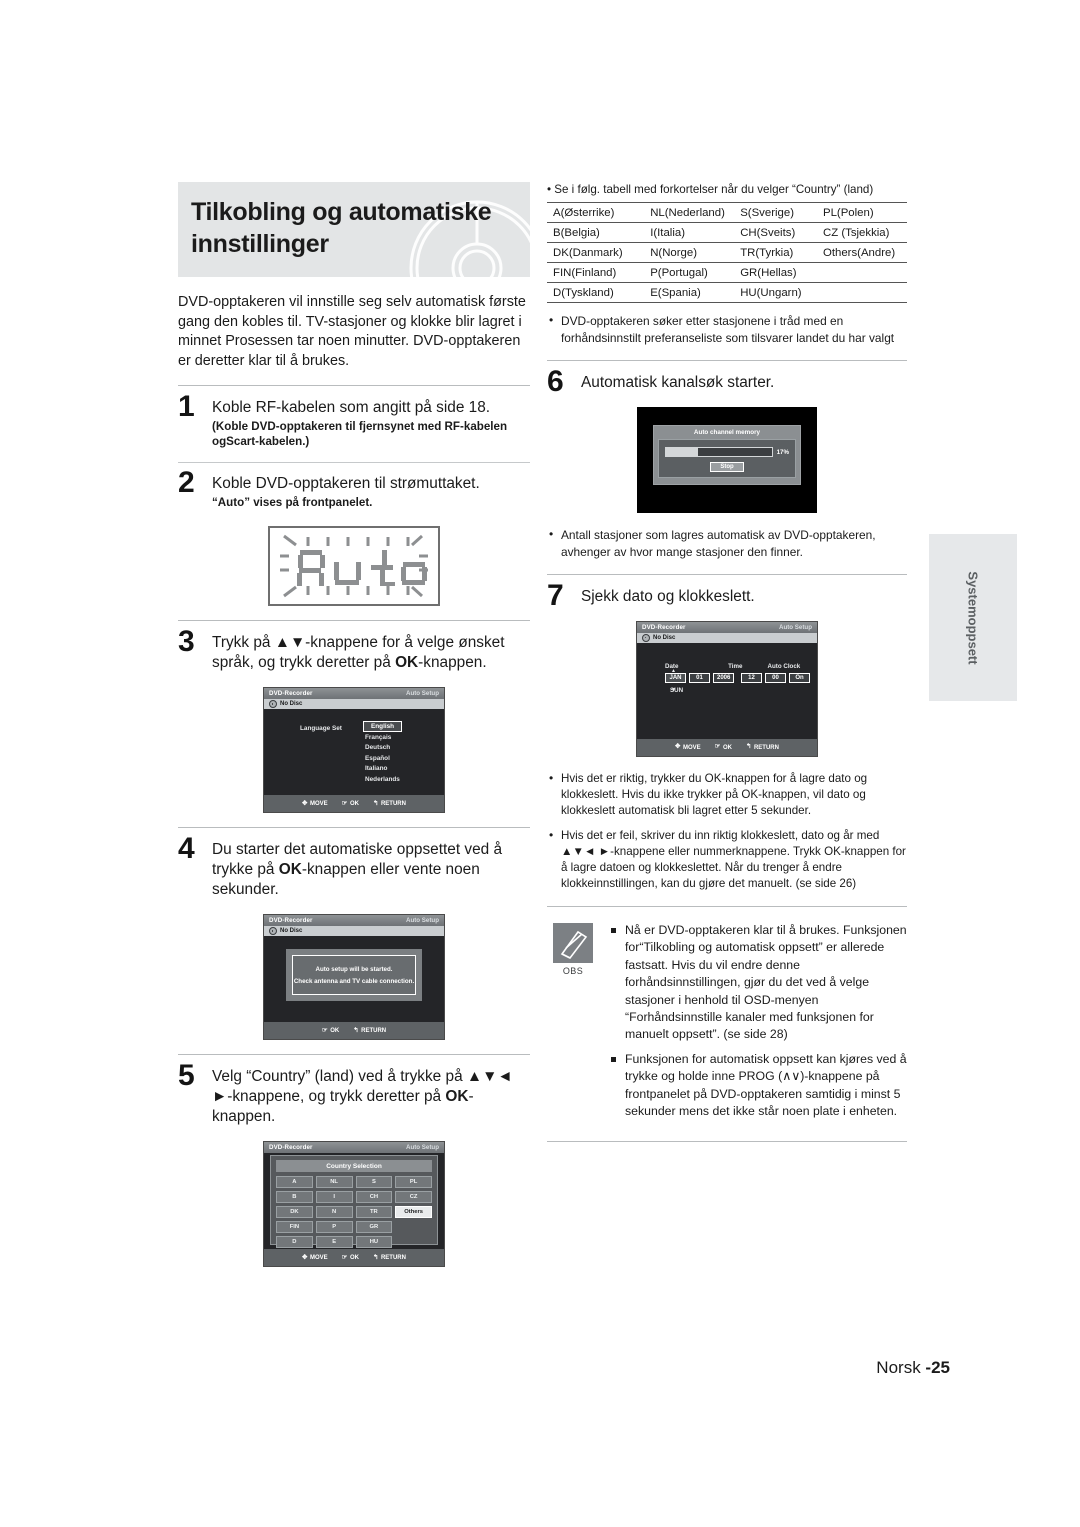 Image resolution: width=1080 pixels, height=1527 pixels. What do you see at coordinates (937, 1367) in the screenshot?
I see `footer-page-number: -25` at bounding box center [937, 1367].